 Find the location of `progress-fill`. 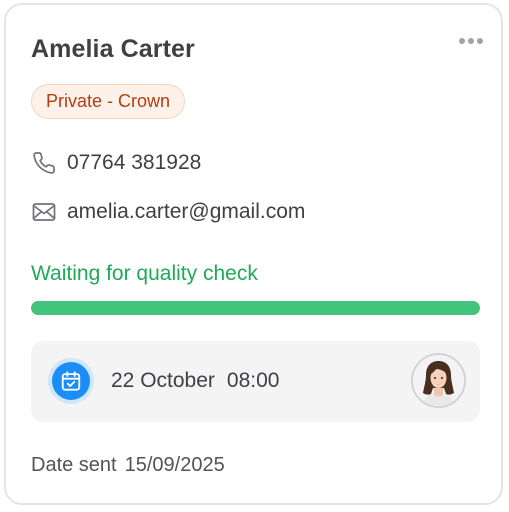

progress-fill is located at coordinates (255, 308).